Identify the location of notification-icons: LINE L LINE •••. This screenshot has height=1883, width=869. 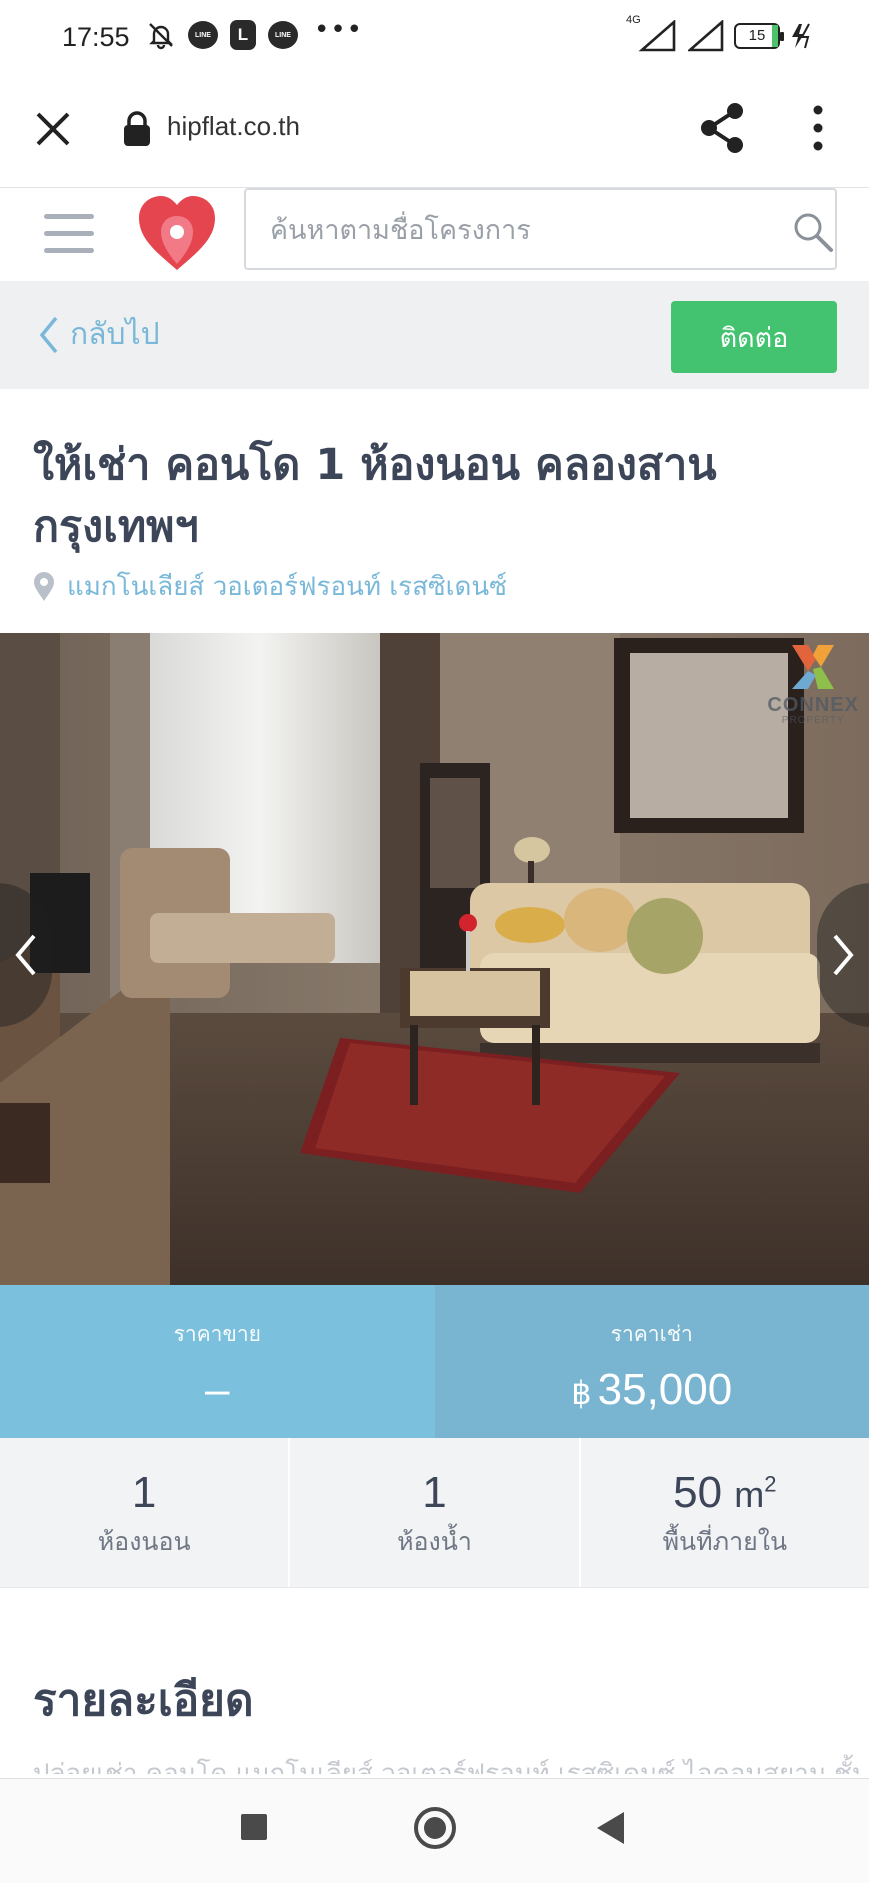
(254, 32).